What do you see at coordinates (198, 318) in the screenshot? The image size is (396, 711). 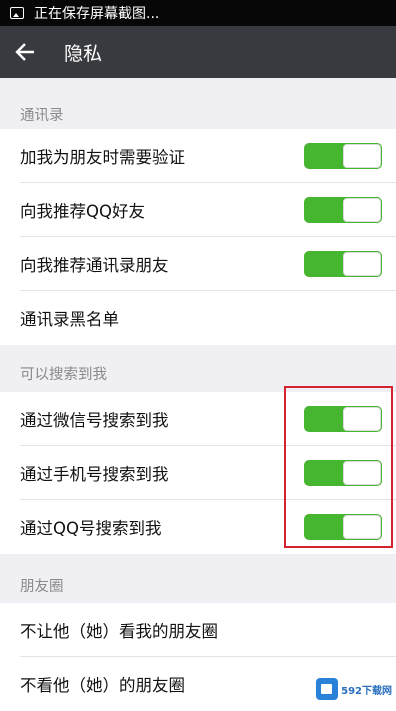 I see `list-item-contacts-blacklist: 通讯录黑名单` at bounding box center [198, 318].